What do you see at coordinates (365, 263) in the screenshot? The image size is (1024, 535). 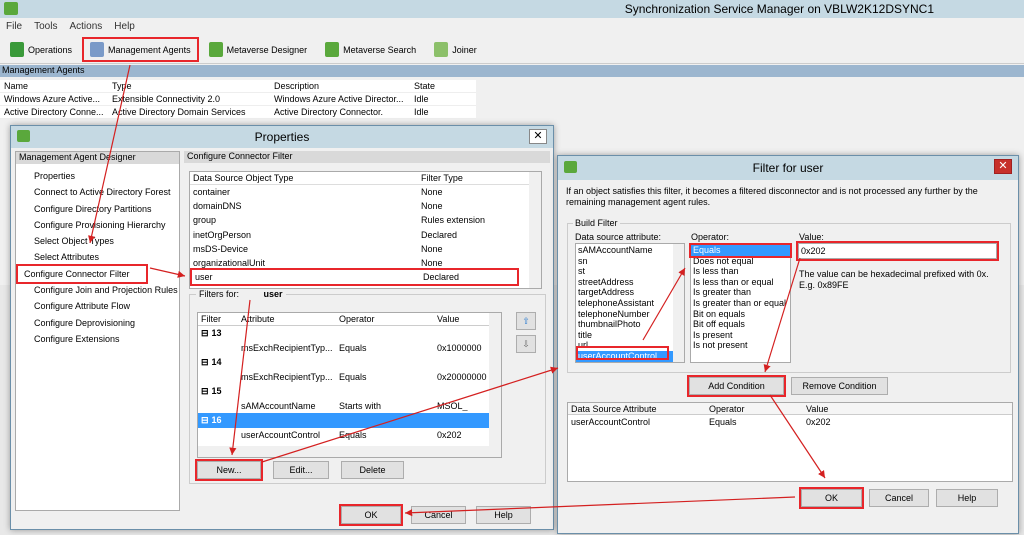 I see `object-type-row: organizationalUnit None` at bounding box center [365, 263].